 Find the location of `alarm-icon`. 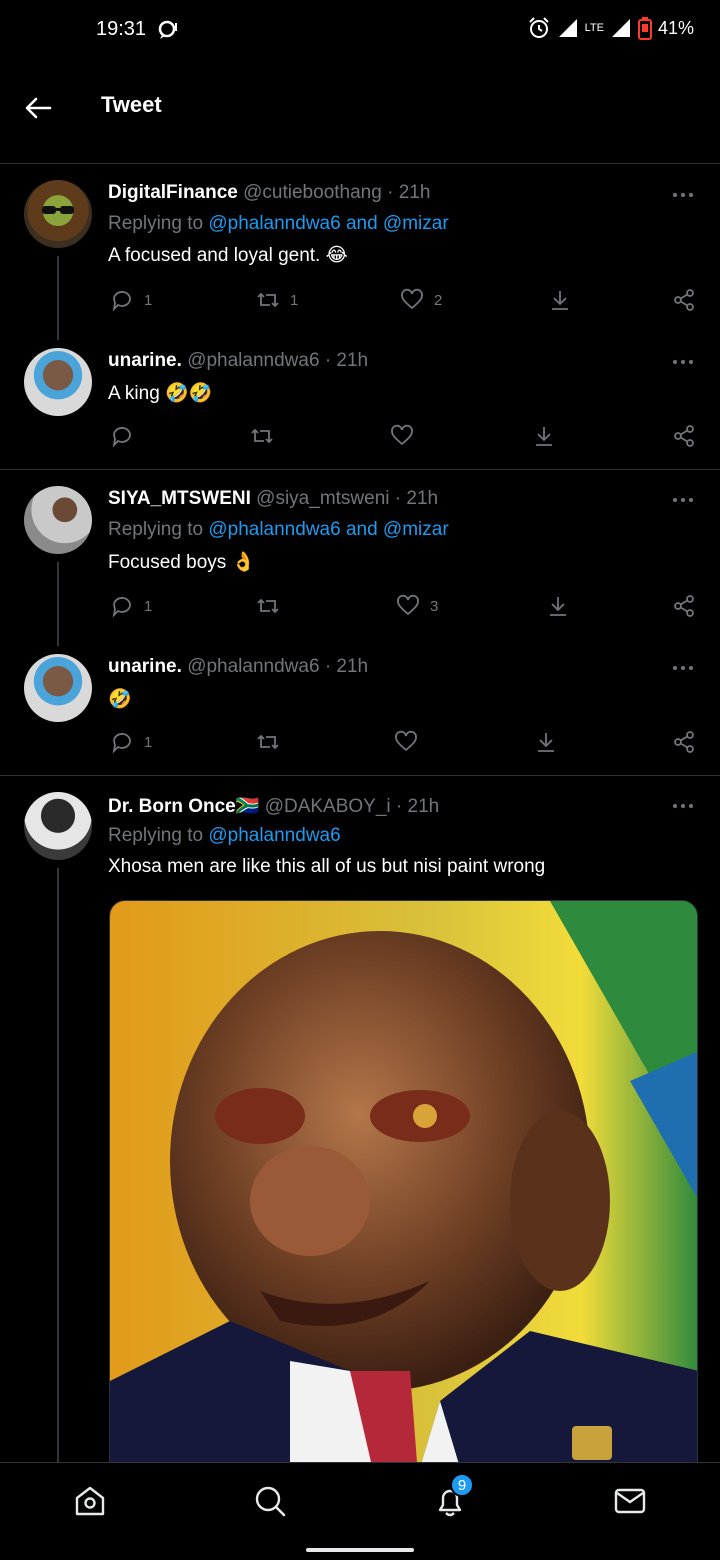

alarm-icon is located at coordinates (538, 27).